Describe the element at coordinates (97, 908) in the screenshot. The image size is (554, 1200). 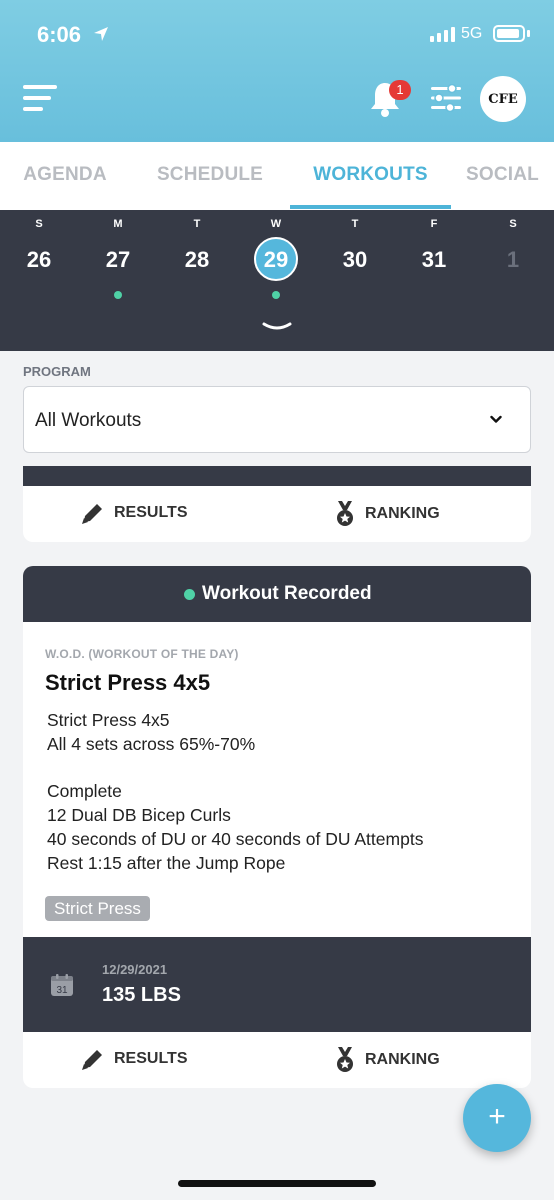
I see `movement-tag: Strict Press` at that location.